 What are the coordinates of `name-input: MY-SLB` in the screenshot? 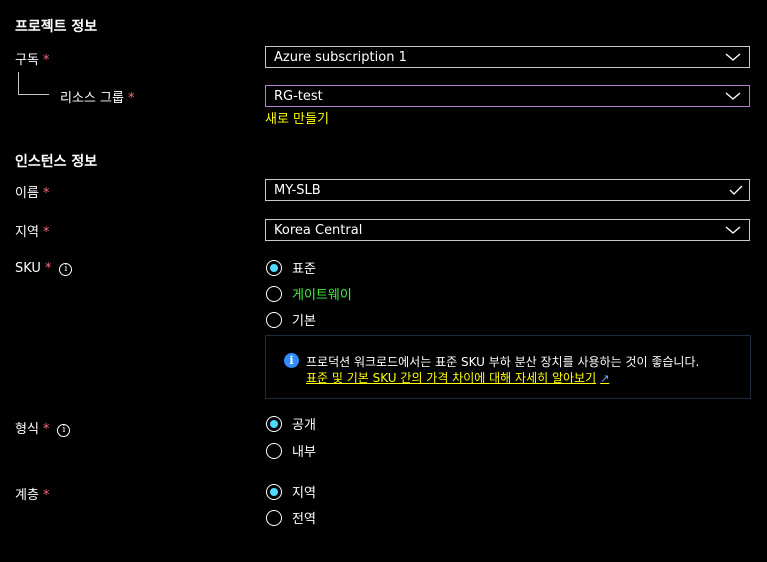 It's located at (507, 190).